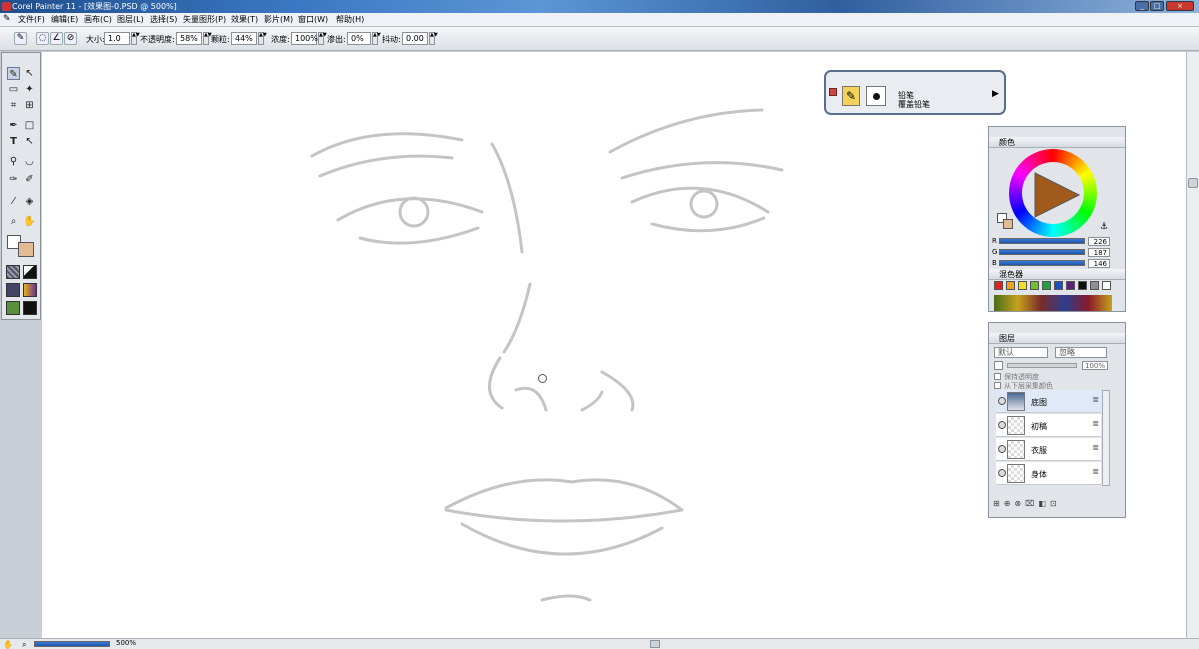  Describe the element at coordinates (31, 19) in the screenshot. I see `menu-file: 文件(F)` at that location.